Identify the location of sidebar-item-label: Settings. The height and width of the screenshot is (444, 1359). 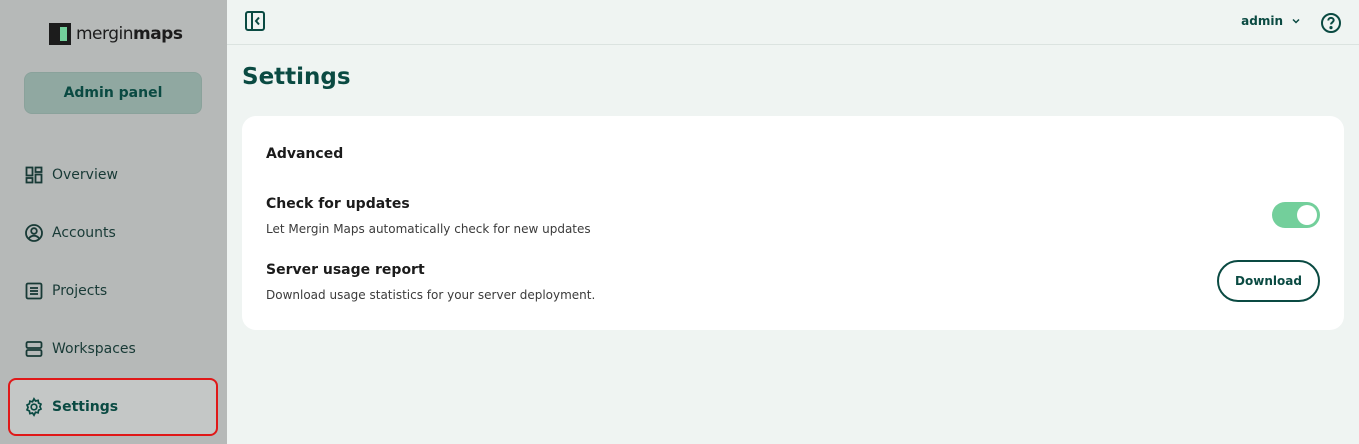
(85, 407).